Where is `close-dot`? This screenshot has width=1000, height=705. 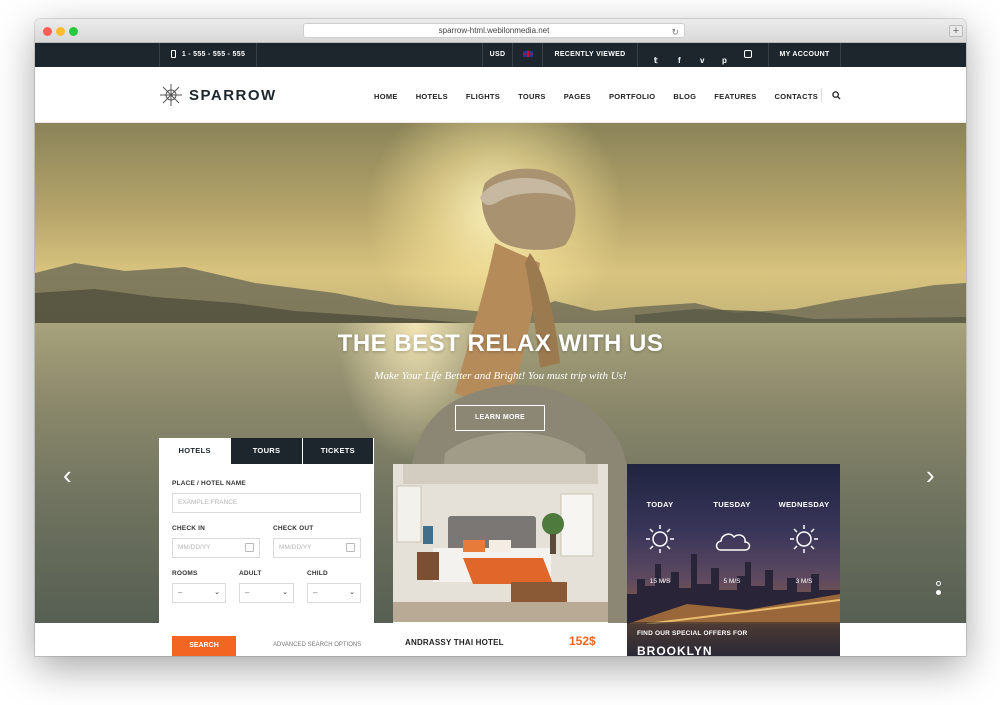 close-dot is located at coordinates (47, 31).